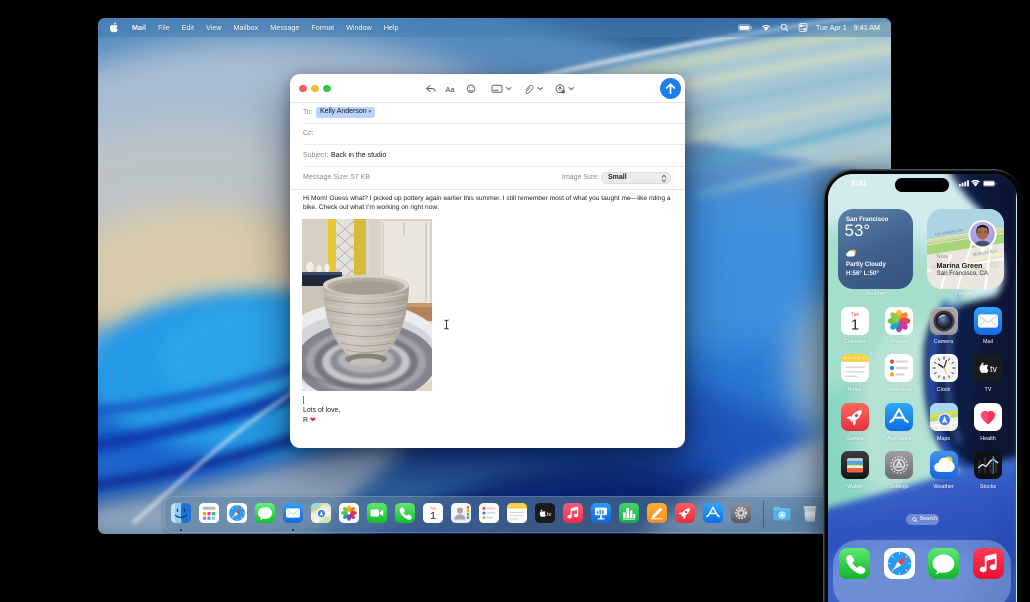 The height and width of the screenshot is (602, 1030). Describe the element at coordinates (450, 88) in the screenshot. I see `svg-text: Aa` at that location.